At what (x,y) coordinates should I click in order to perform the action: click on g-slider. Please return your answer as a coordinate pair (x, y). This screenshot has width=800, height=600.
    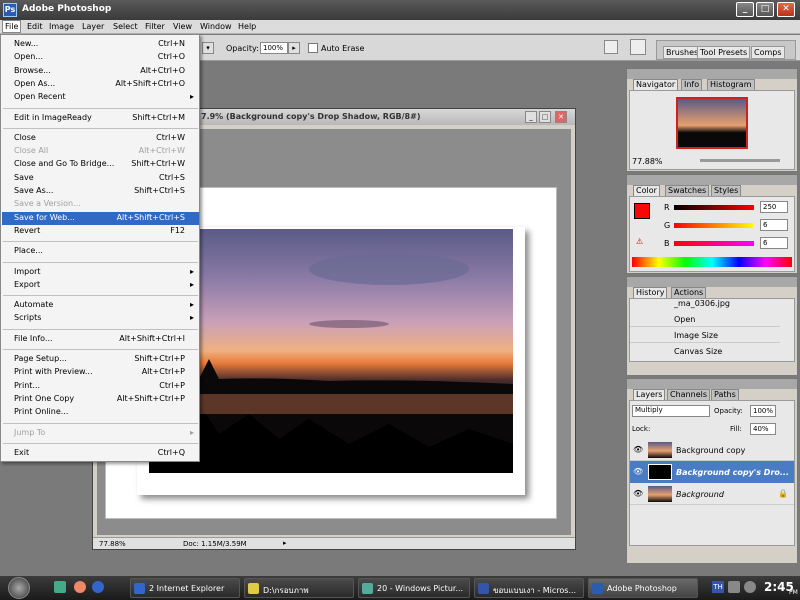
    Looking at the image, I should click on (714, 225).